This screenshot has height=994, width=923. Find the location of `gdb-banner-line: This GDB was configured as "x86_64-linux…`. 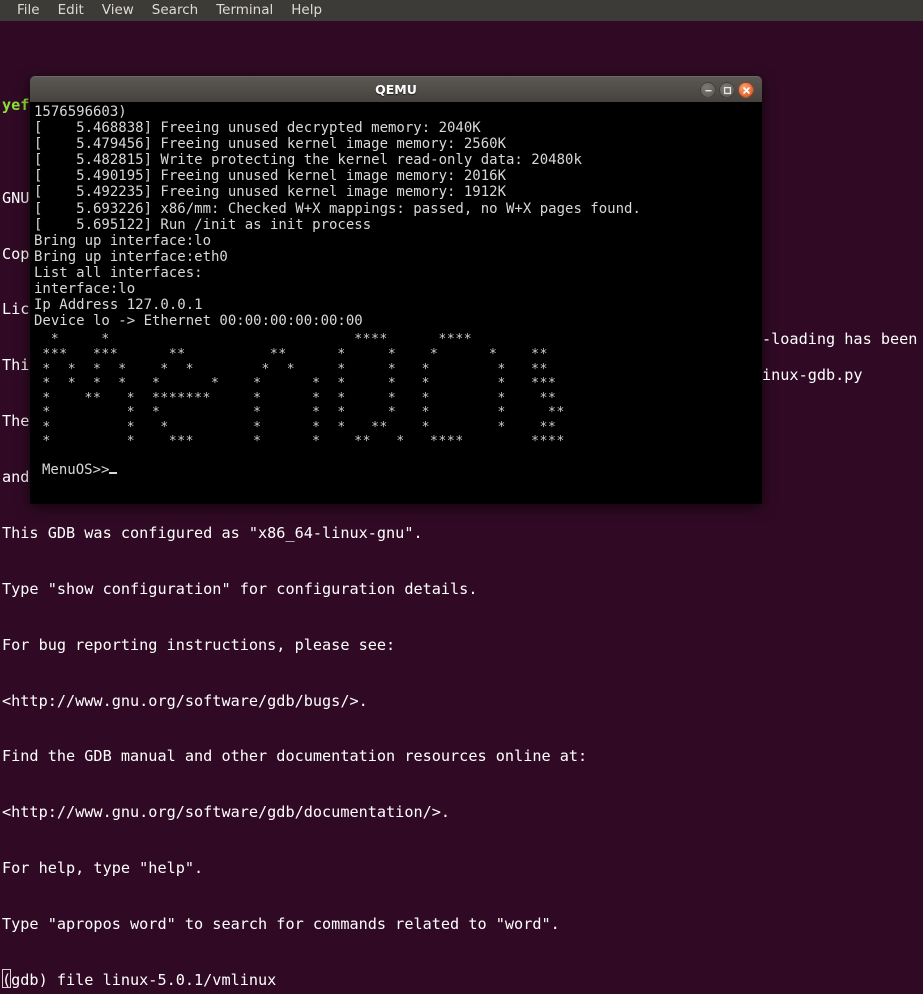

gdb-banner-line: This GDB was configured as "x86_64-linux… is located at coordinates (212, 532).